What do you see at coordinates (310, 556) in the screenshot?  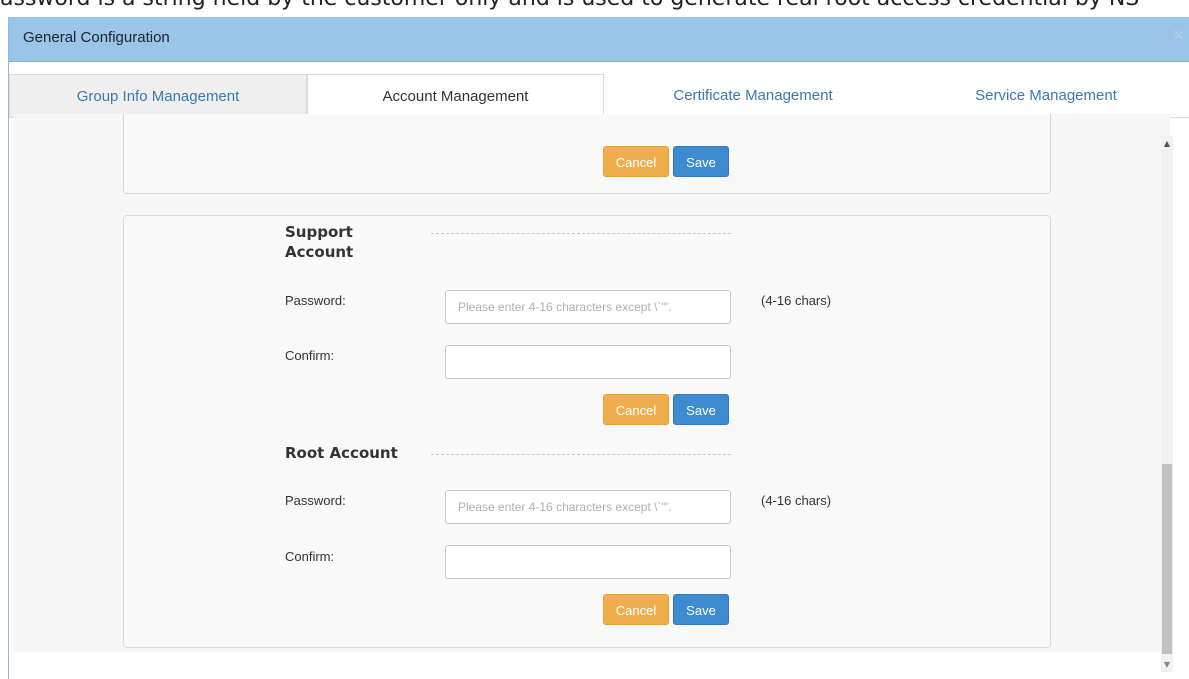 I see `root-confirm-label: Confirm:` at bounding box center [310, 556].